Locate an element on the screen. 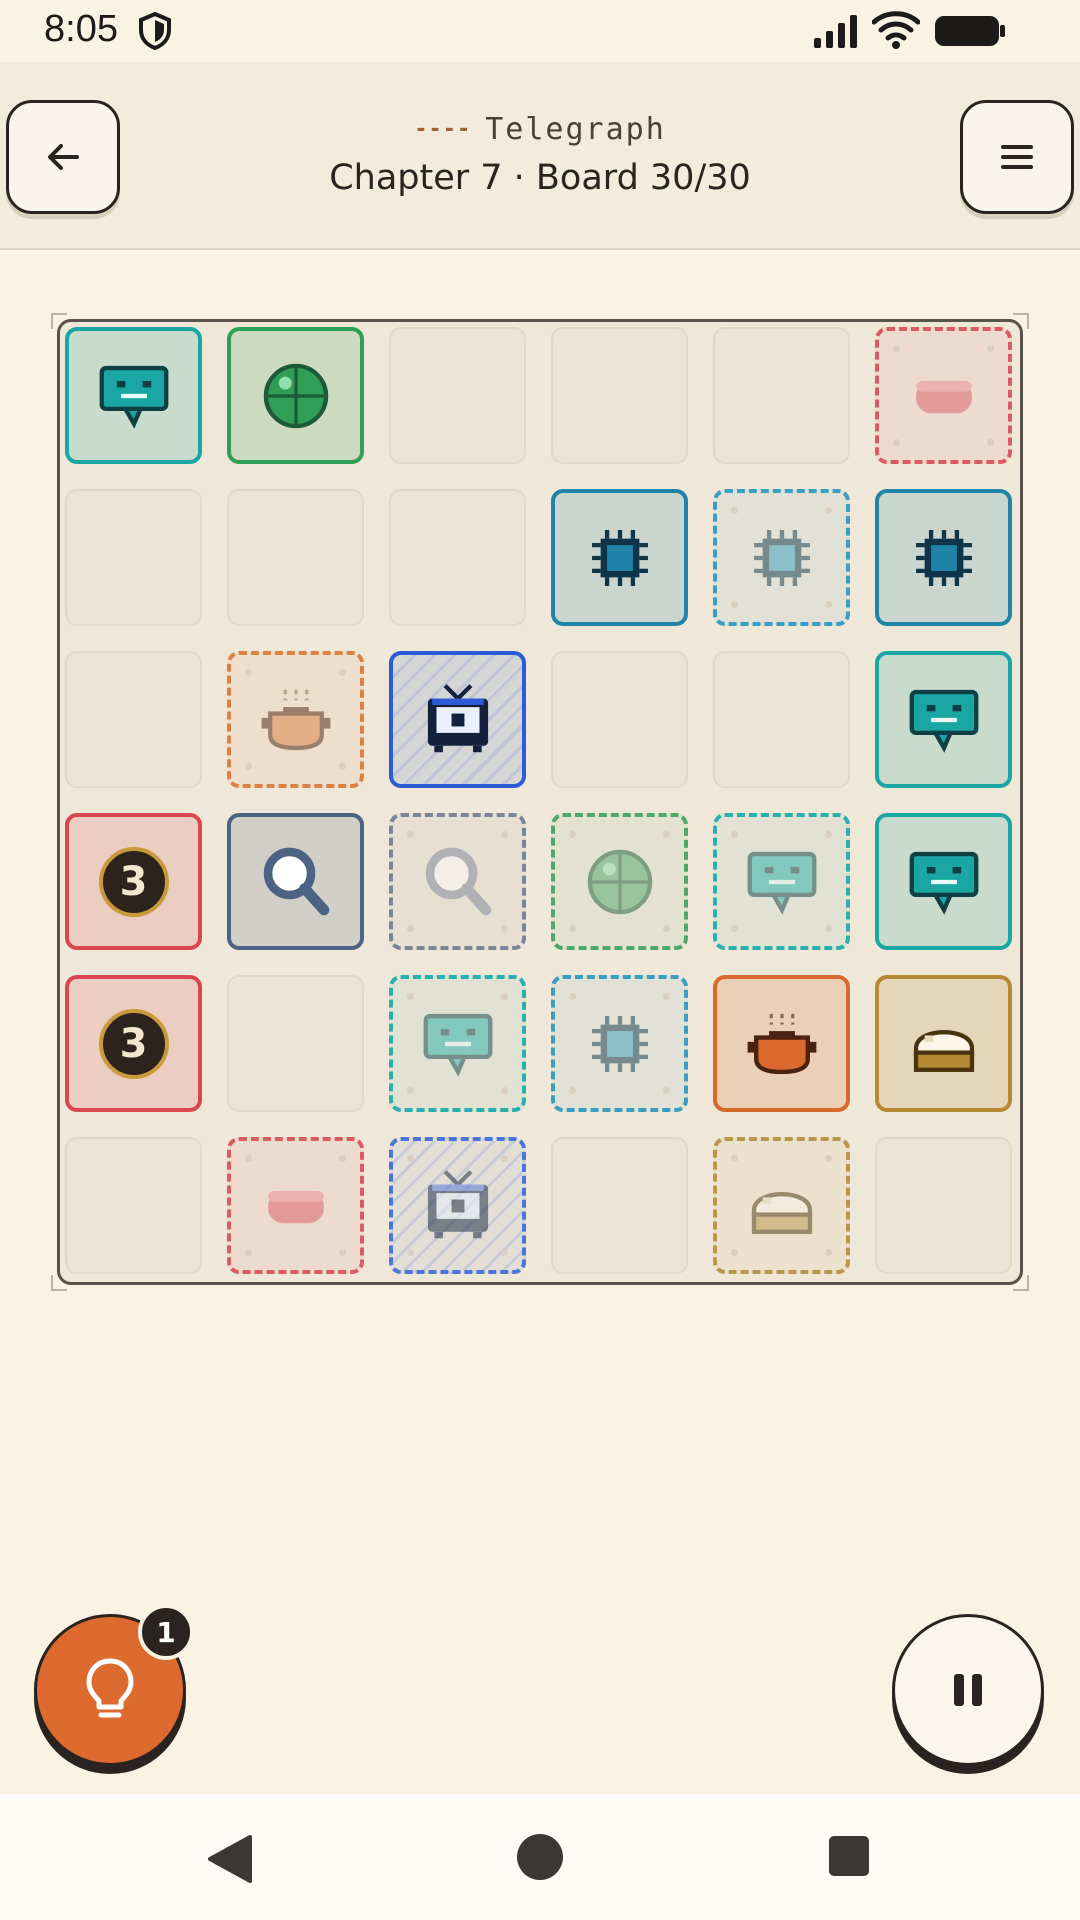  board-cell-target-tv is located at coordinates (457, 1205).